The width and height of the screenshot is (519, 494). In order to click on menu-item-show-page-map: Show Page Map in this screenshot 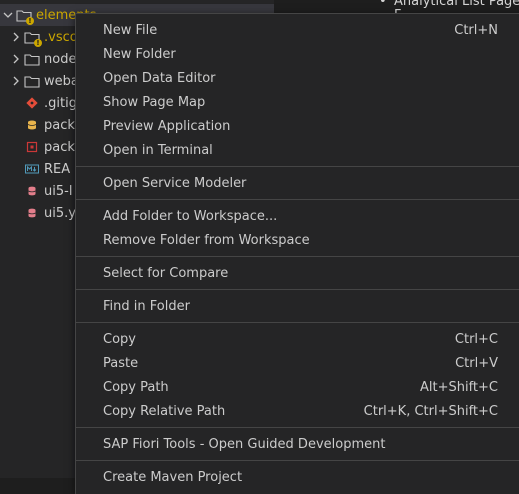, I will do `click(297, 102)`.